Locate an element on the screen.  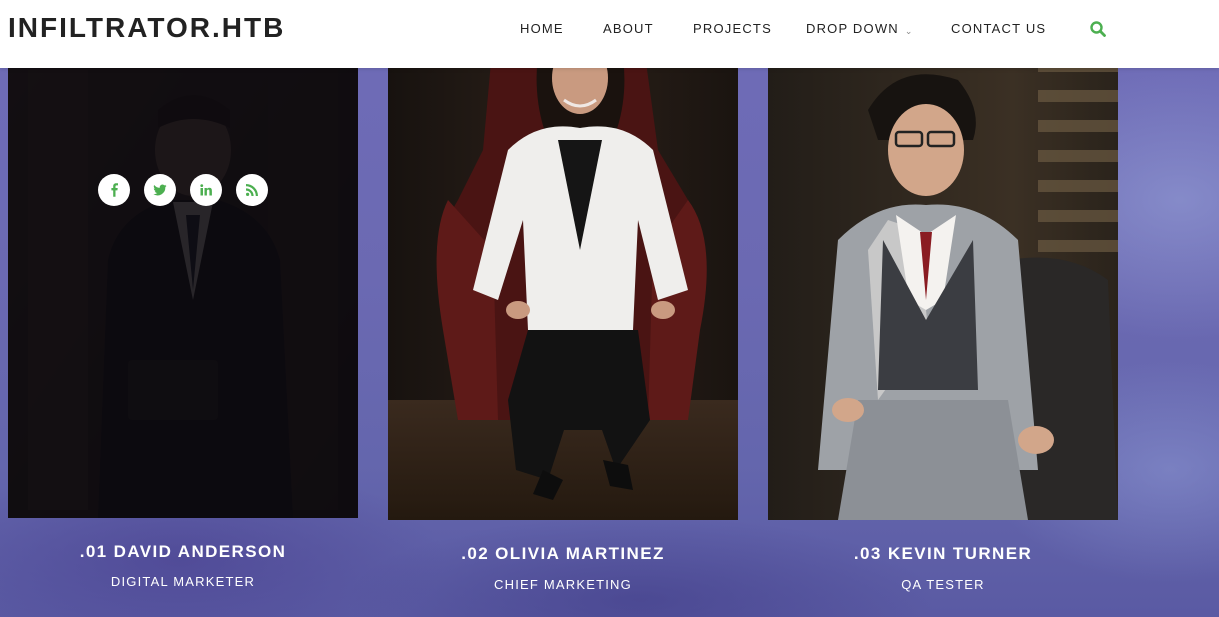
social-links is located at coordinates (188, 190).